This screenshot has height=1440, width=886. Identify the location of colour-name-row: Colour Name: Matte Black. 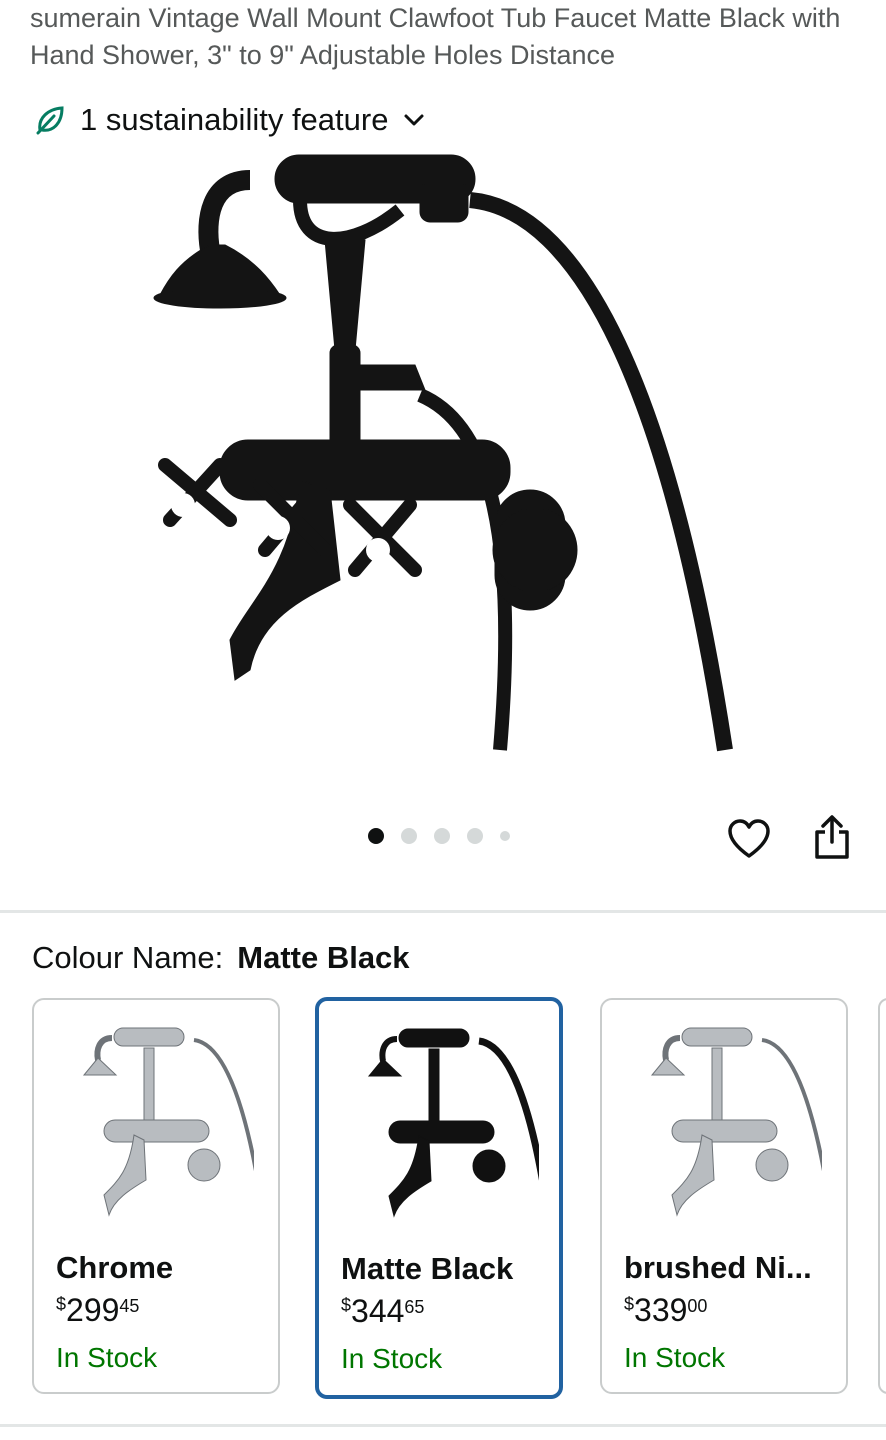
(221, 958).